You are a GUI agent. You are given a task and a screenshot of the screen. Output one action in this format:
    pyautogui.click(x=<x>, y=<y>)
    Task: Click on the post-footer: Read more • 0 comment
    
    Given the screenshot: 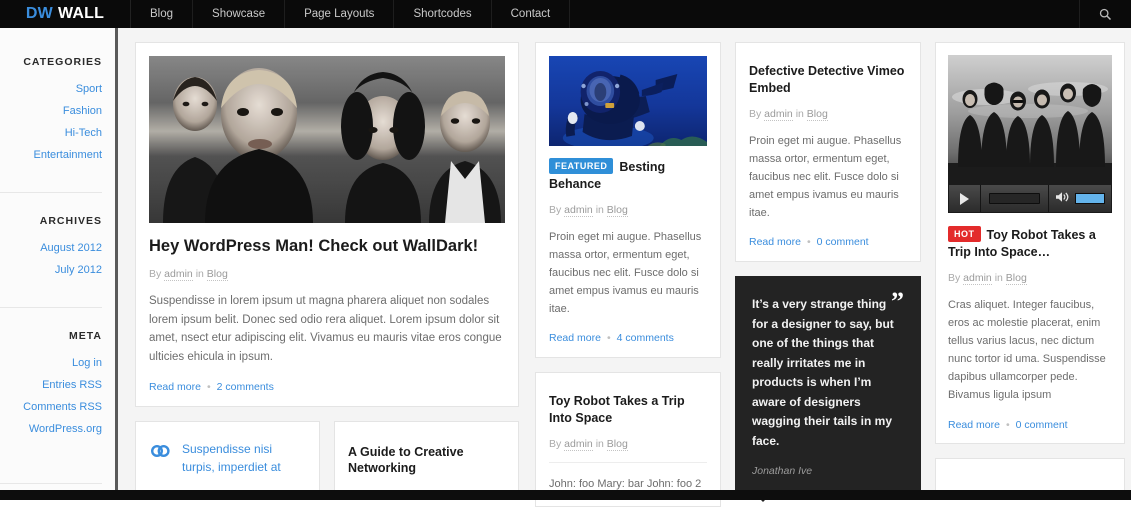 What is the action you would take?
    pyautogui.click(x=828, y=242)
    